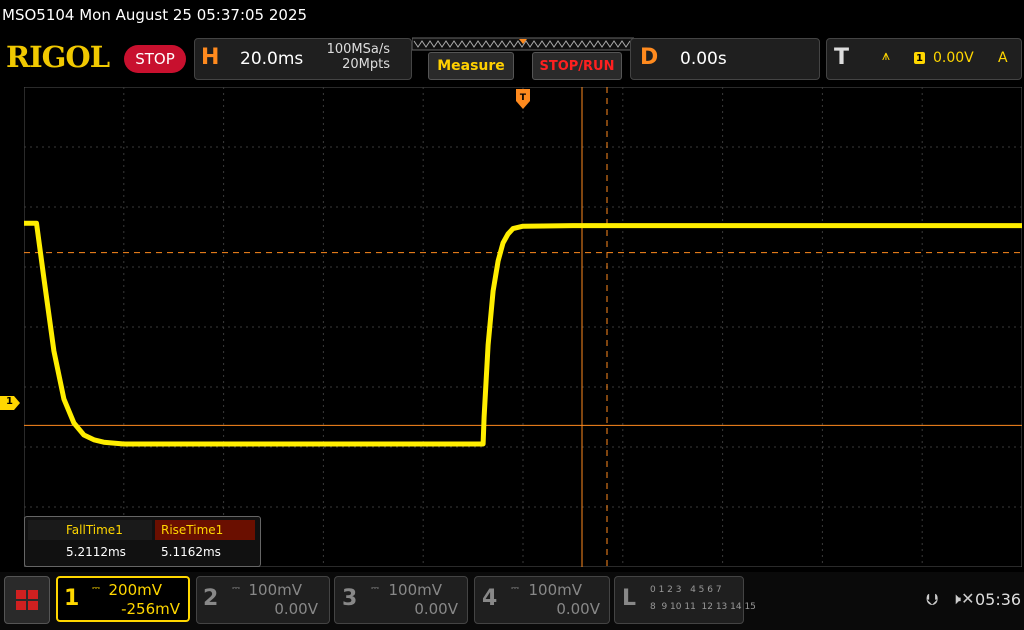  I want to click on sample-info: 100MSa/s 20Mpts, so click(355, 57).